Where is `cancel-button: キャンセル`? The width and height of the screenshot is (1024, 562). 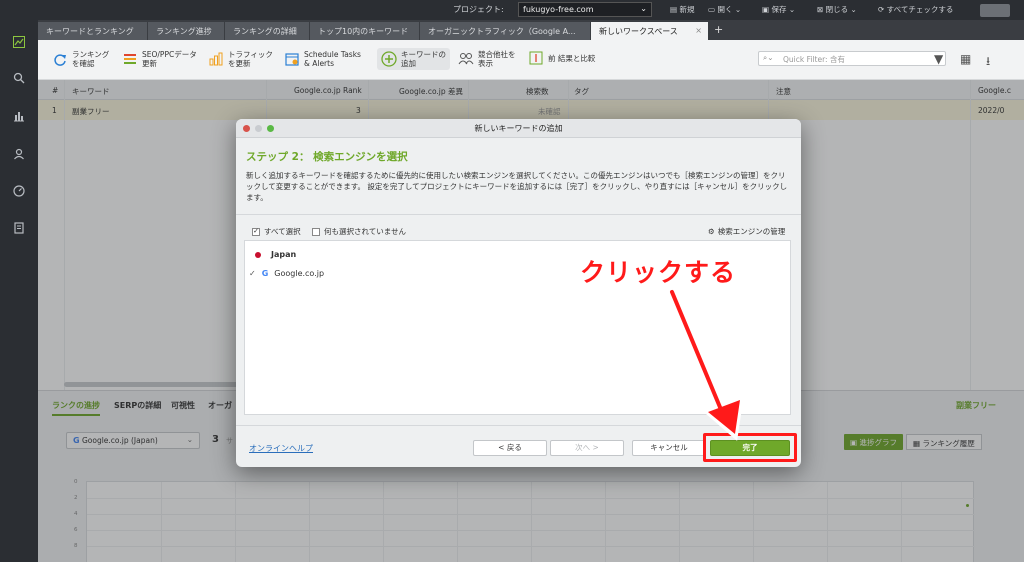 cancel-button: キャンセル is located at coordinates (669, 448).